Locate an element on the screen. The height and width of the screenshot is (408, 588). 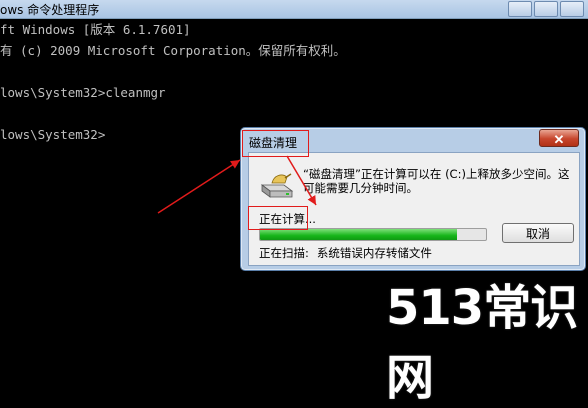
console-line: lows\System32>cleanmgr is located at coordinates (83, 92).